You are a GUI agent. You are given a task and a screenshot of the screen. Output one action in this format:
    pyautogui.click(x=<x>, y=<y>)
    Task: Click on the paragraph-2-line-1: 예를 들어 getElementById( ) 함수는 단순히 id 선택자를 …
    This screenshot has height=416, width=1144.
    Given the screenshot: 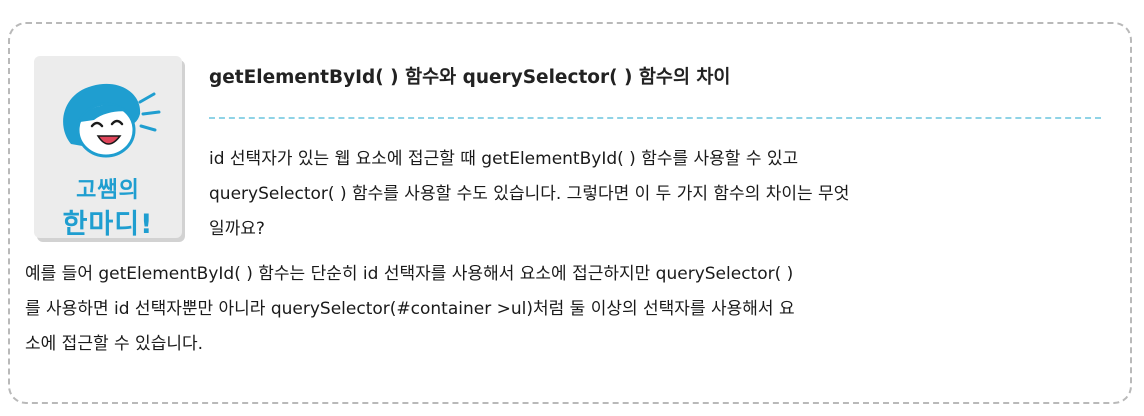 What is the action you would take?
    pyautogui.click(x=409, y=274)
    